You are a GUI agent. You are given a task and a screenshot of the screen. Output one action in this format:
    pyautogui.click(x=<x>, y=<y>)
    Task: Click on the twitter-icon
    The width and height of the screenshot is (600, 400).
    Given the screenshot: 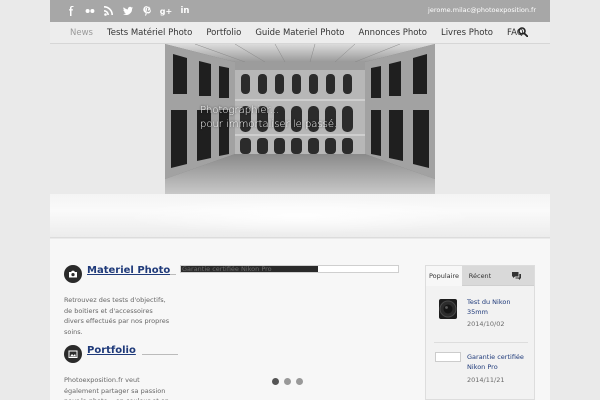 What is the action you would take?
    pyautogui.click(x=128, y=11)
    